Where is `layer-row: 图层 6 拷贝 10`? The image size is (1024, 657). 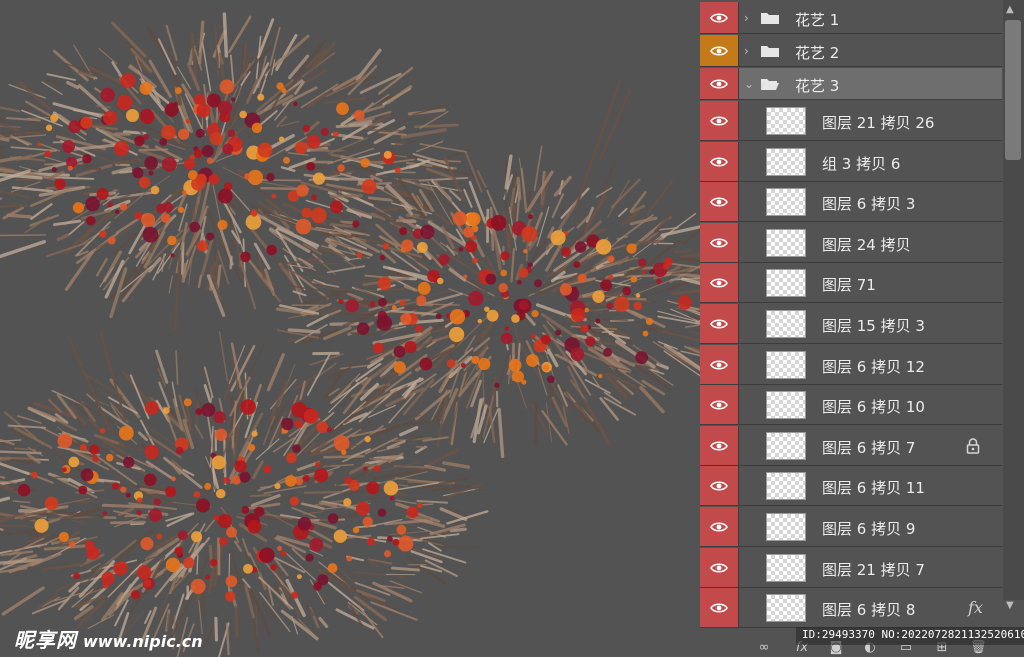
layer-row: 图层 6 拷贝 10 is located at coordinates (851, 405).